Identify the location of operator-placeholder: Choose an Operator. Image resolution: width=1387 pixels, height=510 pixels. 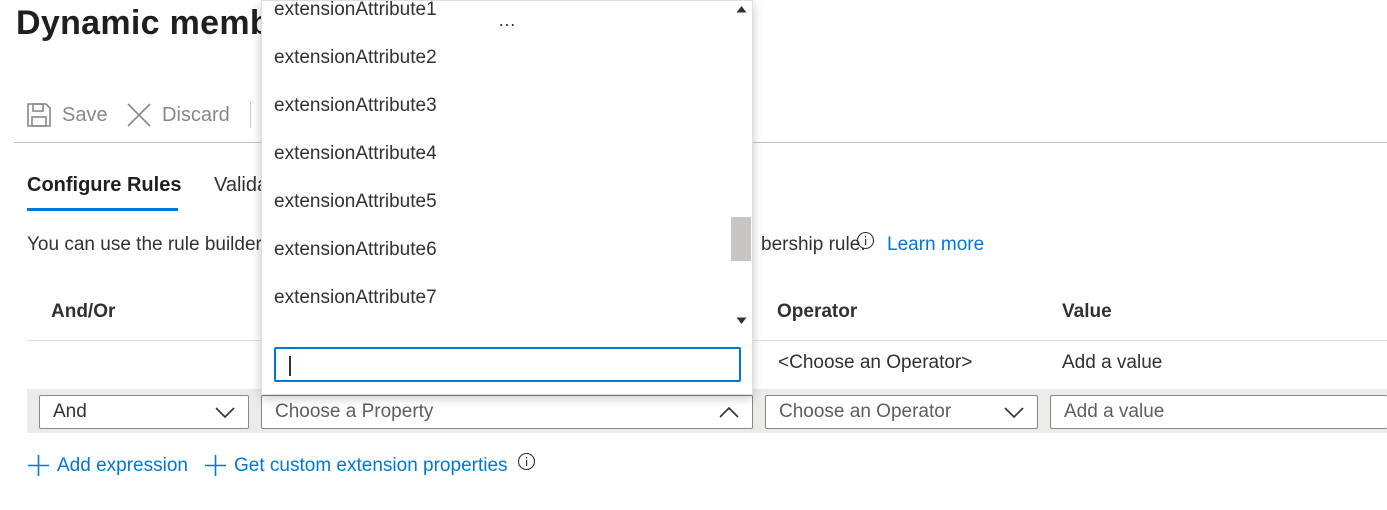
(865, 411).